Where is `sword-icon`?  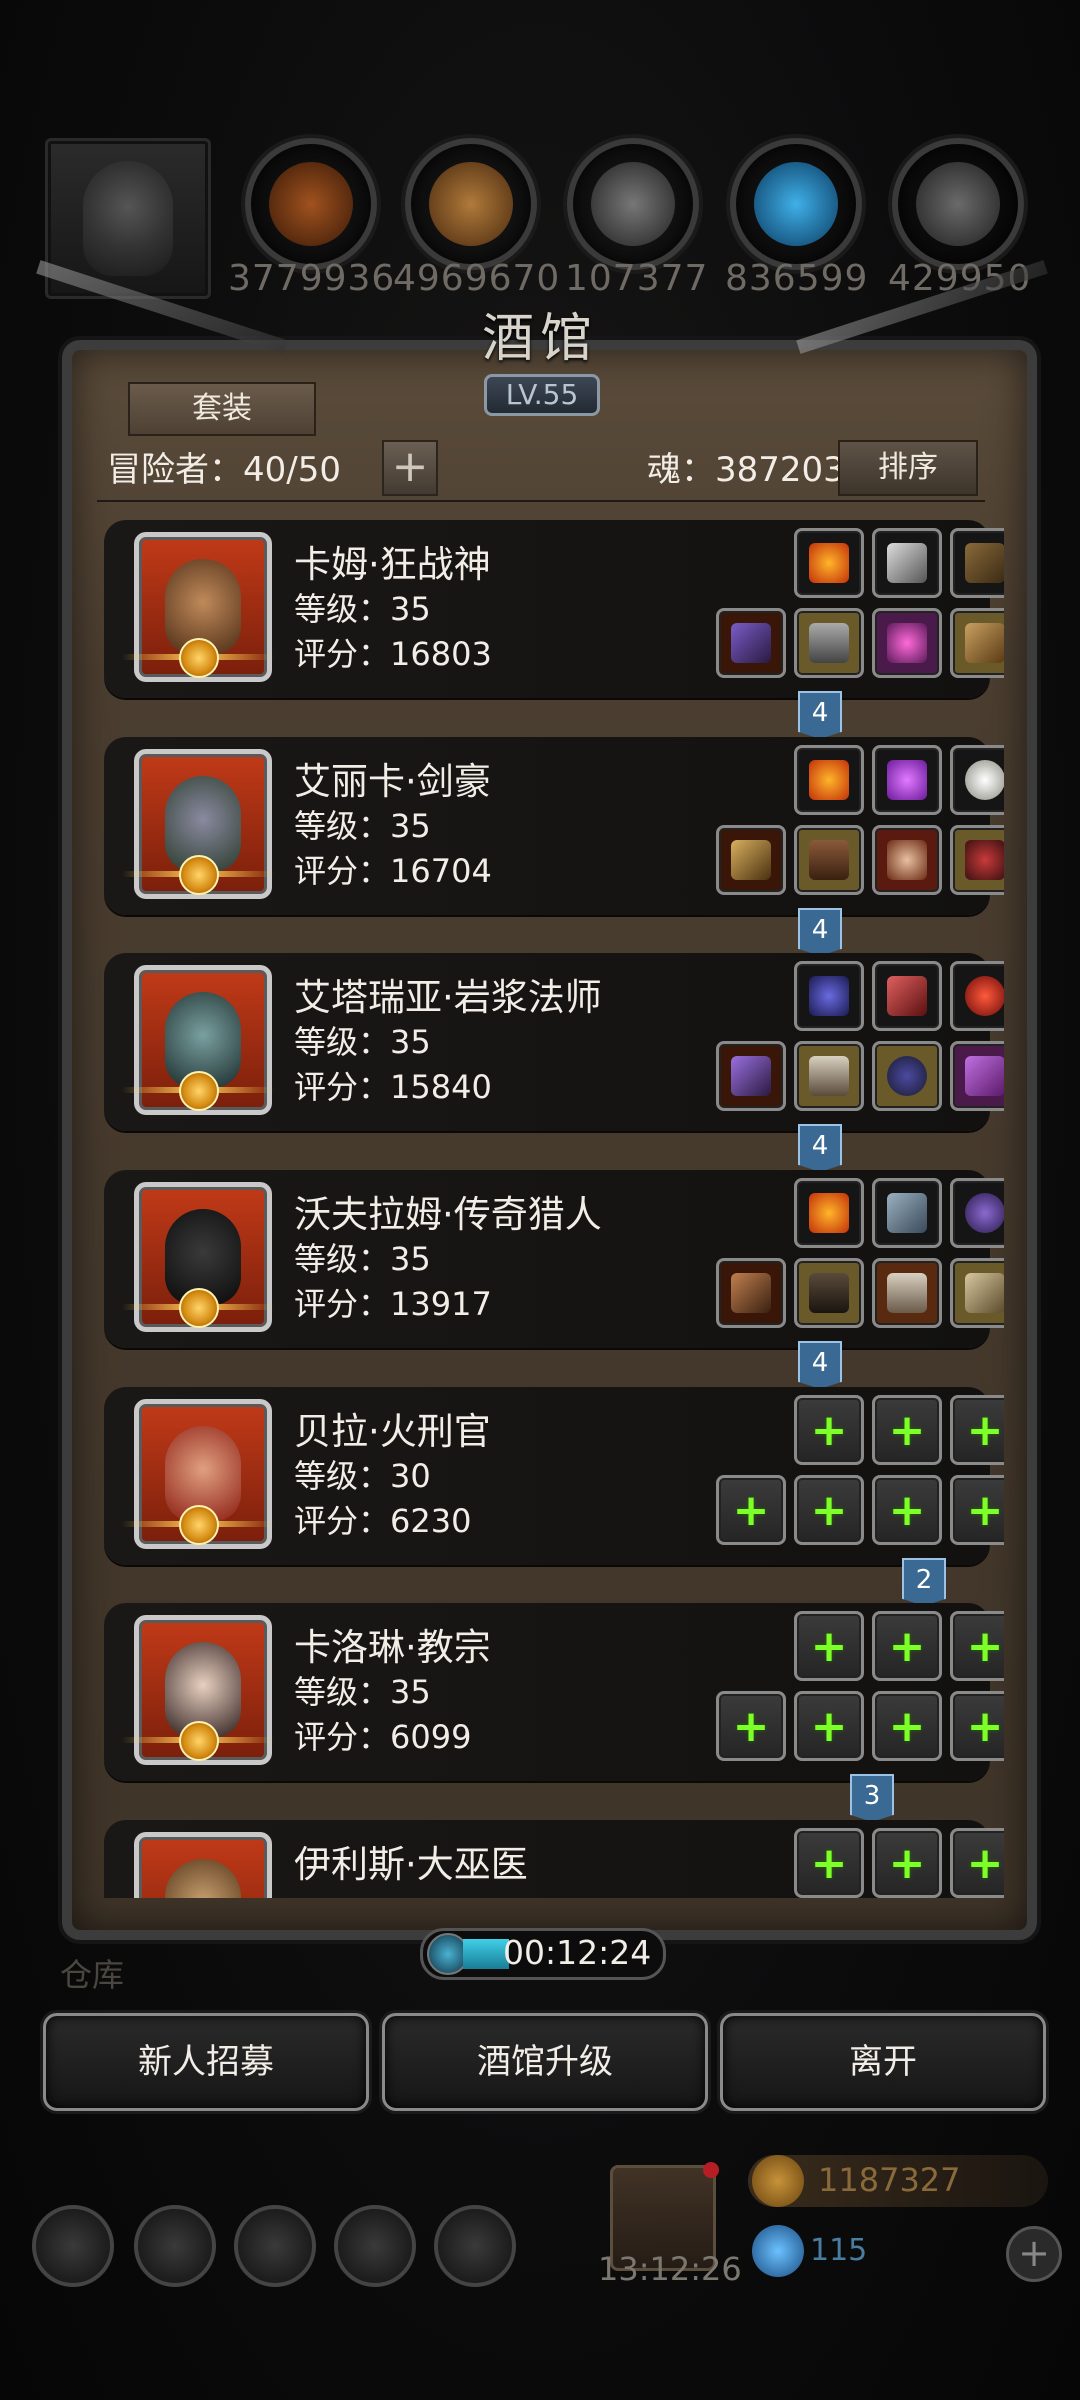
sword-icon is located at coordinates (751, 860).